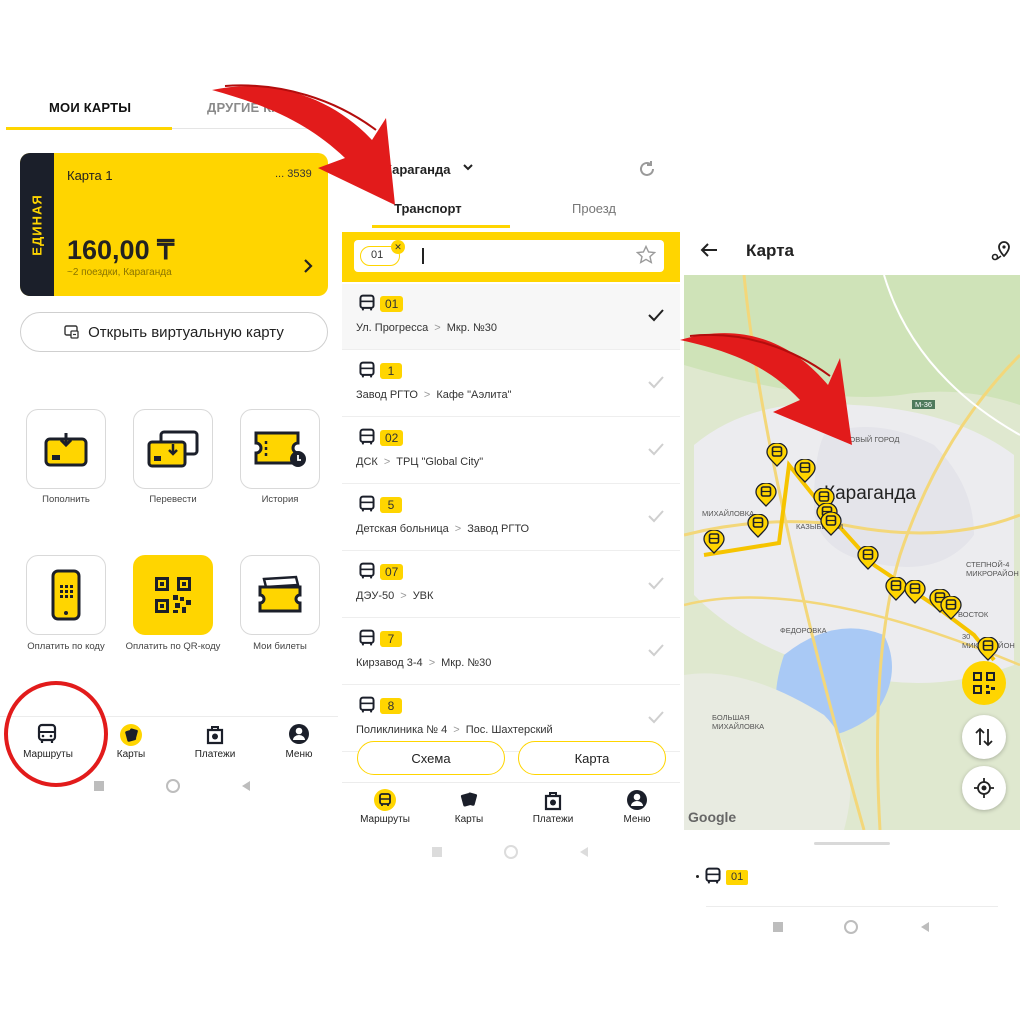 This screenshot has height=1024, width=1024. I want to click on arrow-to-routes-icon, so click(303, 145).